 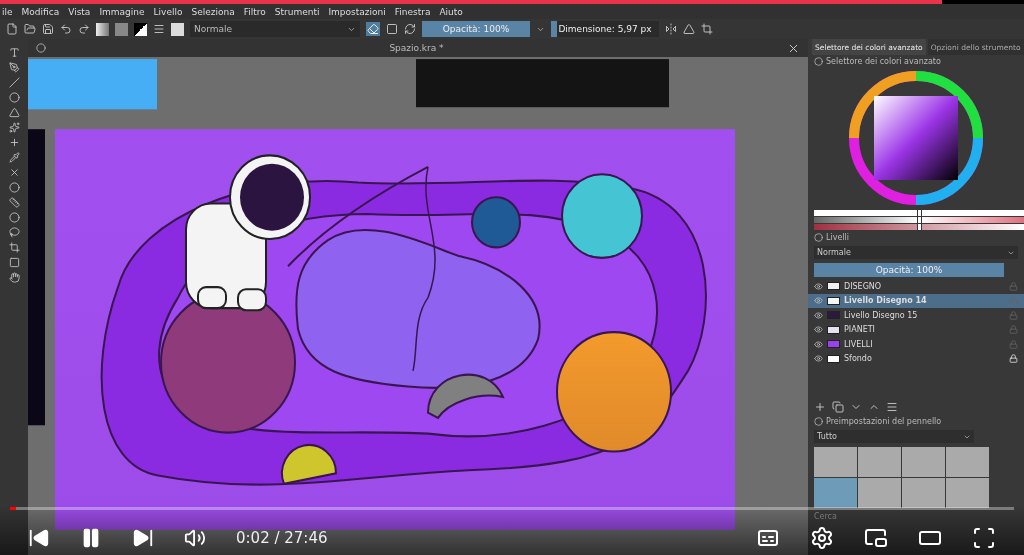 What do you see at coordinates (984, 538) in the screenshot?
I see `fullscreen-icon` at bounding box center [984, 538].